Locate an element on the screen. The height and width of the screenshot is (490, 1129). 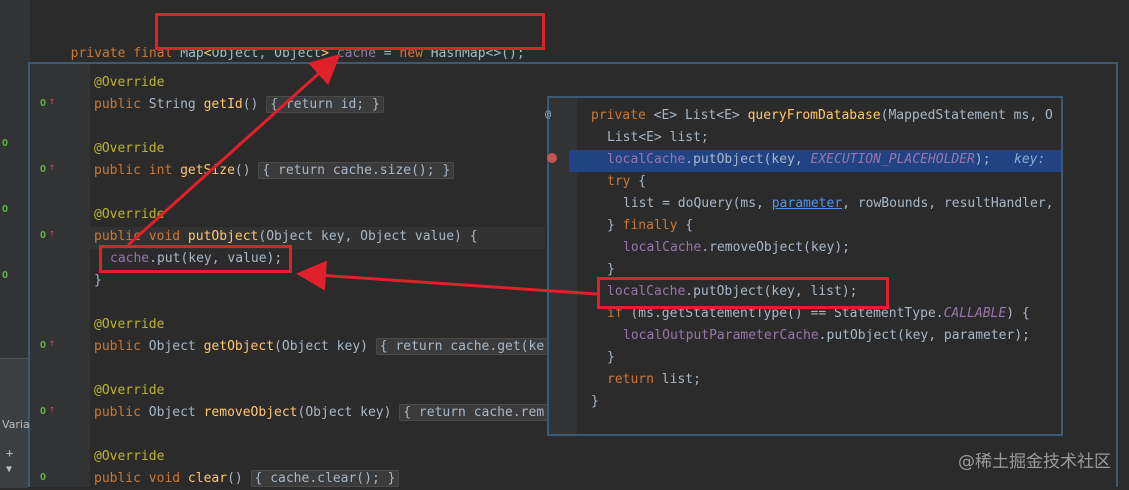
arrow-to-cache-field is located at coordinates (233, 150).